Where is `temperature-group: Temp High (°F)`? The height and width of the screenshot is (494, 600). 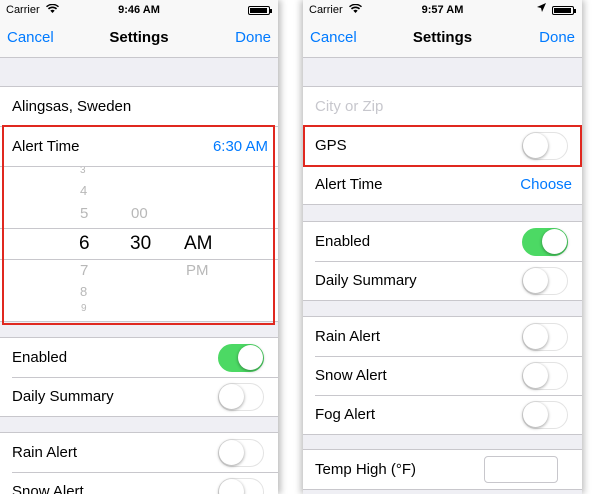
temperature-group: Temp High (°F) is located at coordinates (442, 469).